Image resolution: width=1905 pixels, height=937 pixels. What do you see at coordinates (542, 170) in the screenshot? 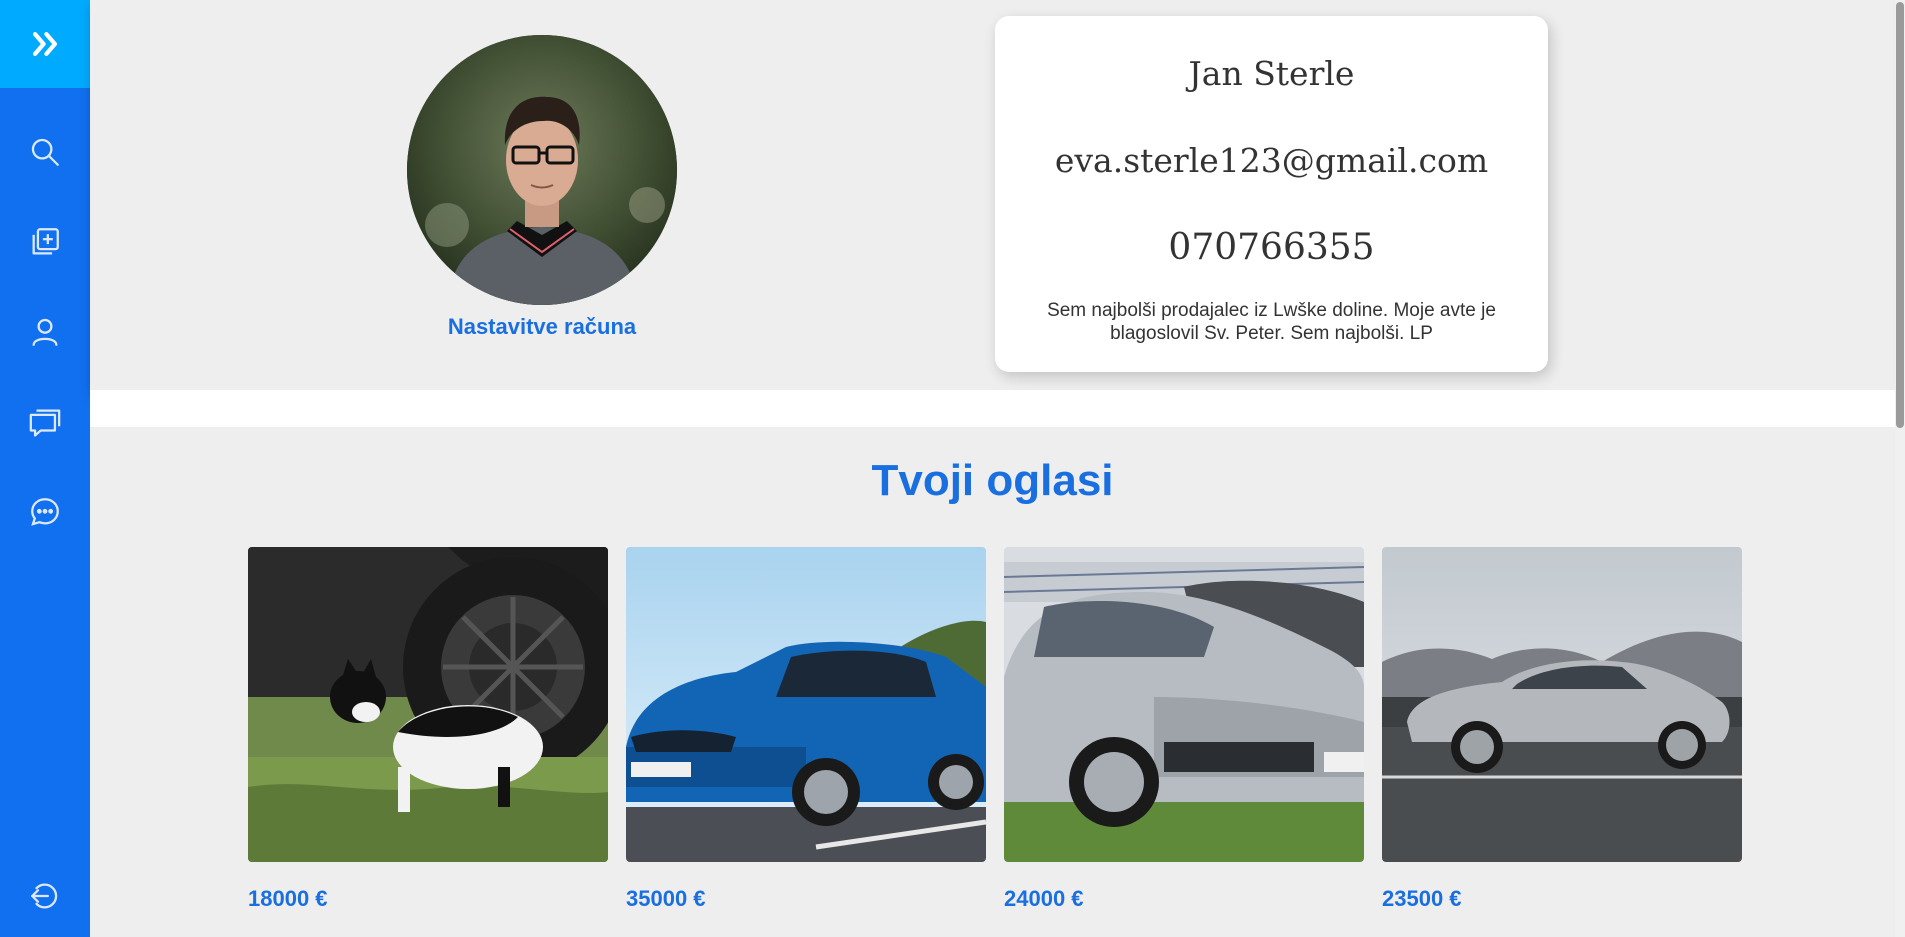
I see `avatar` at bounding box center [542, 170].